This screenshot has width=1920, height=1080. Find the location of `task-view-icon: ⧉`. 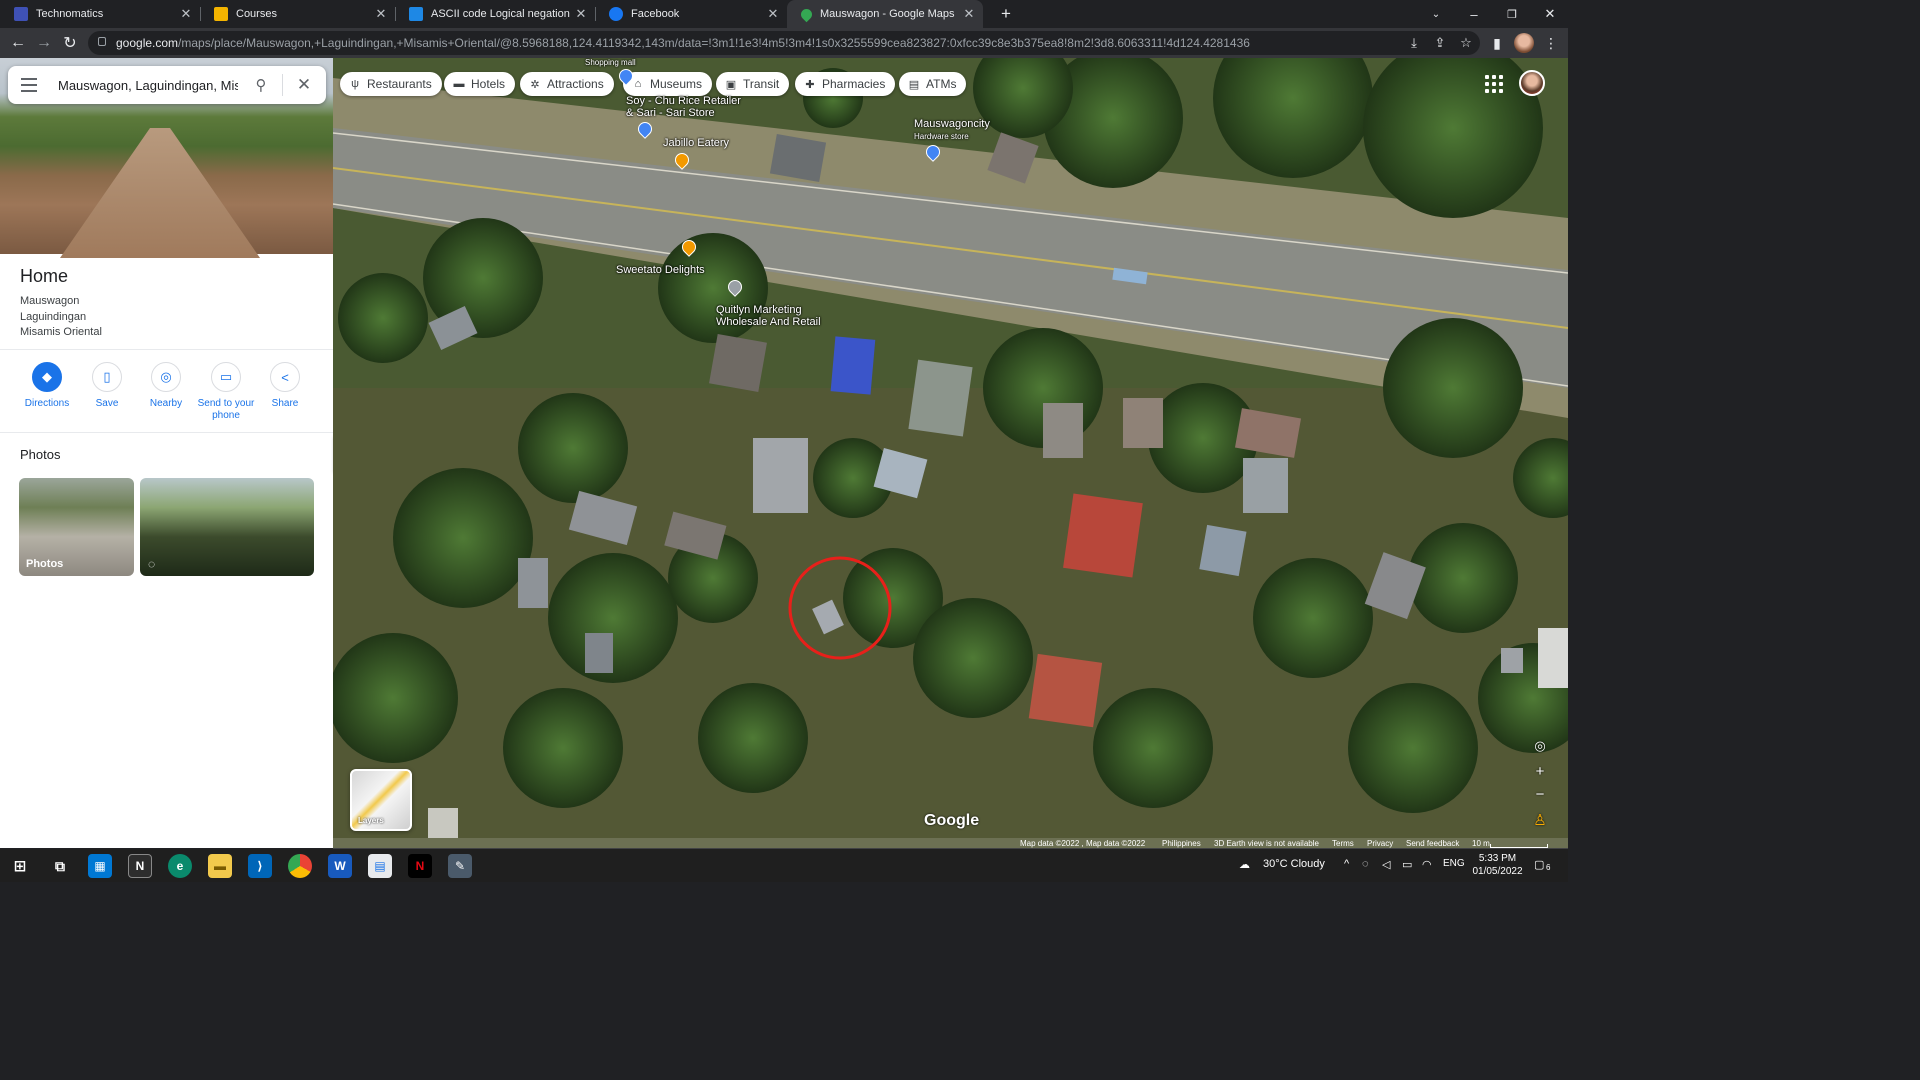

task-view-icon: ⧉ is located at coordinates (60, 866).